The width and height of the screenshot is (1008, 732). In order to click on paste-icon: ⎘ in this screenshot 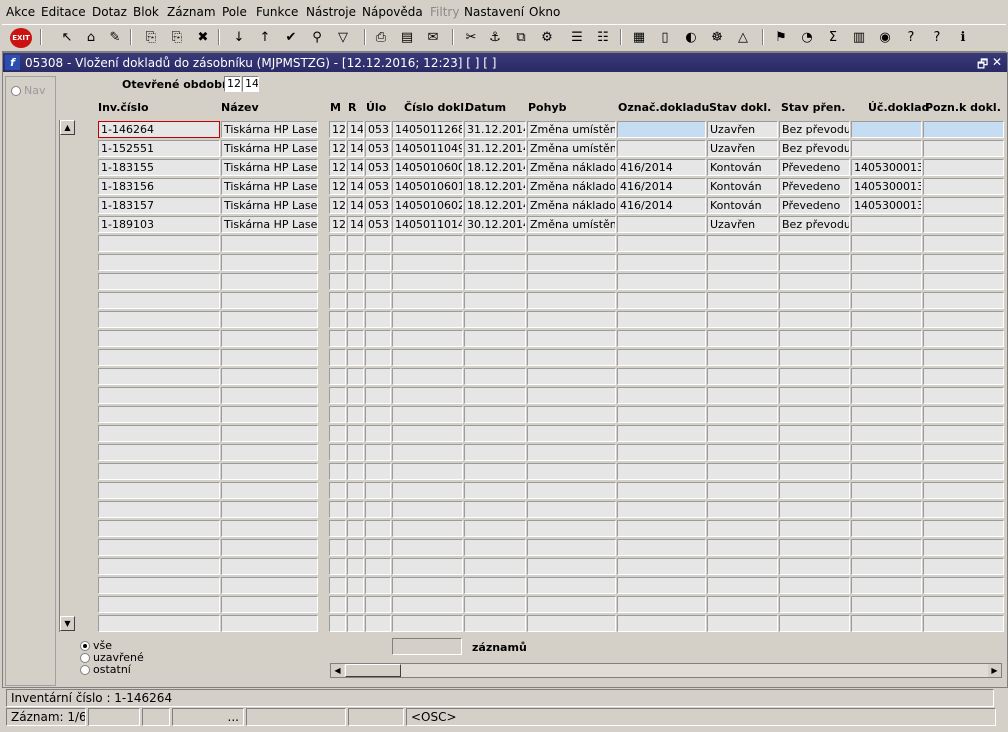, I will do `click(177, 37)`.